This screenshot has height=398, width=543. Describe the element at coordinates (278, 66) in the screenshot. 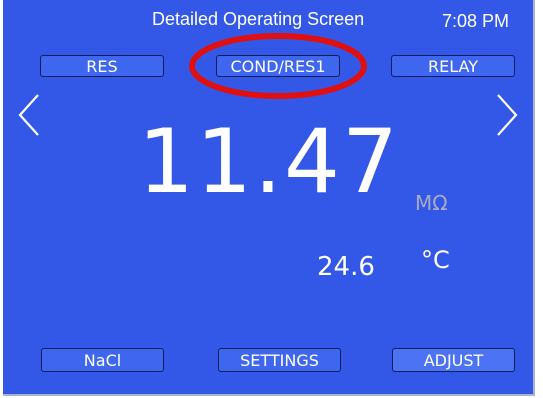

I see `tab-cond-res1: COND/RES1` at that location.